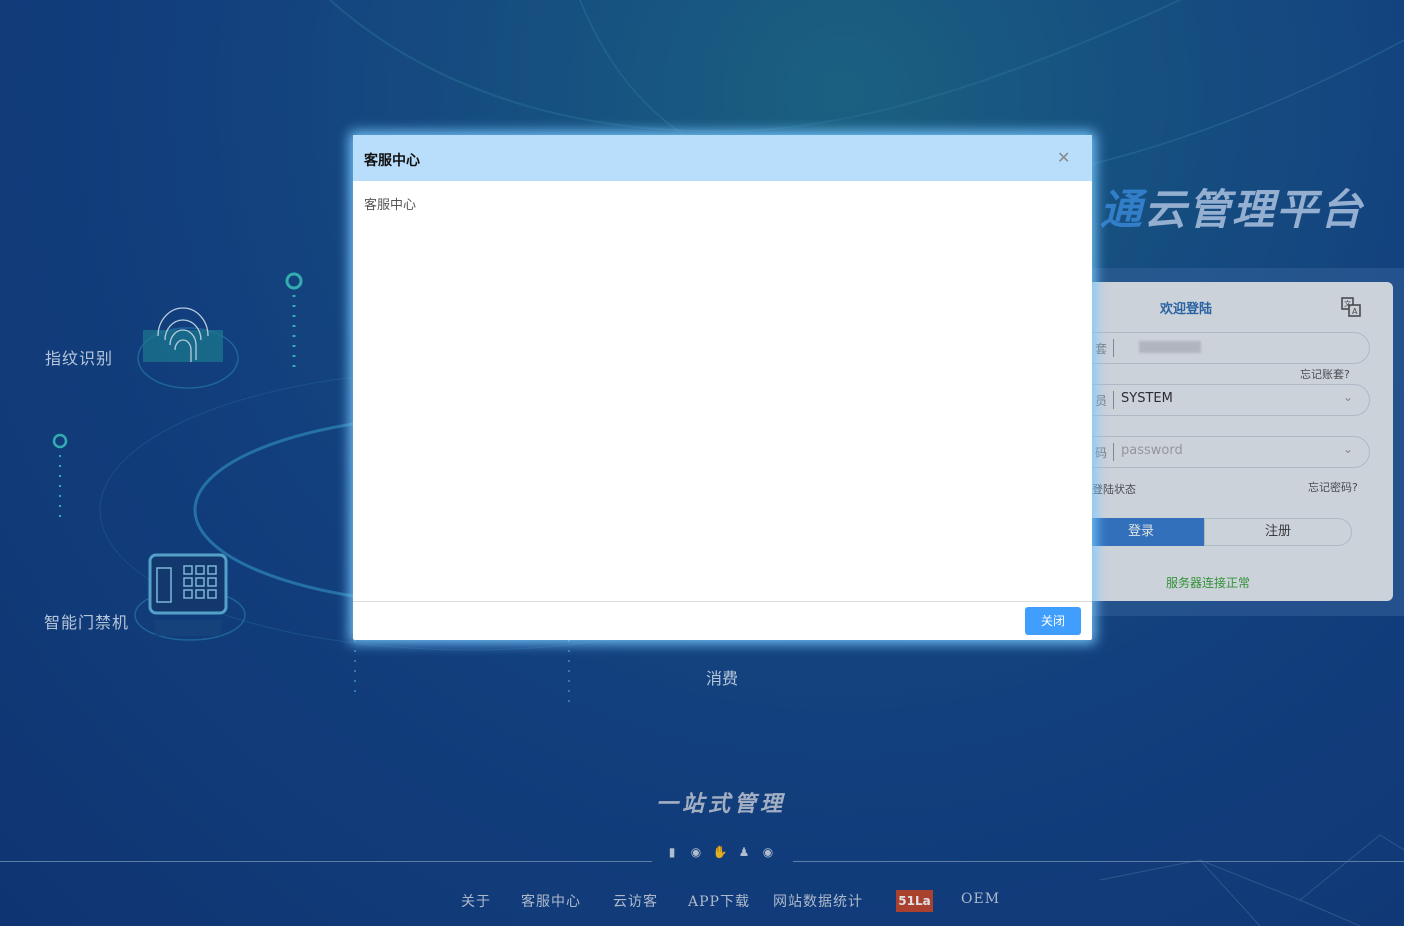 This screenshot has height=926, width=1404. I want to click on dialog-title: 客服中心, so click(392, 161).